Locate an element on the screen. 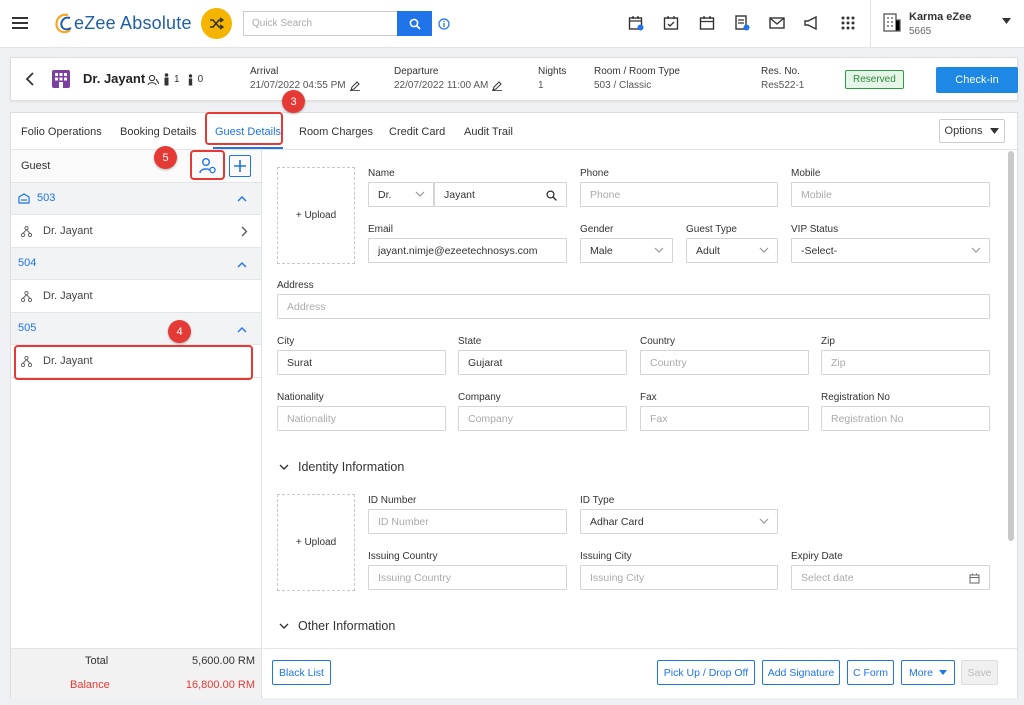 This screenshot has height=705, width=1024. mail-icon is located at coordinates (777, 23).